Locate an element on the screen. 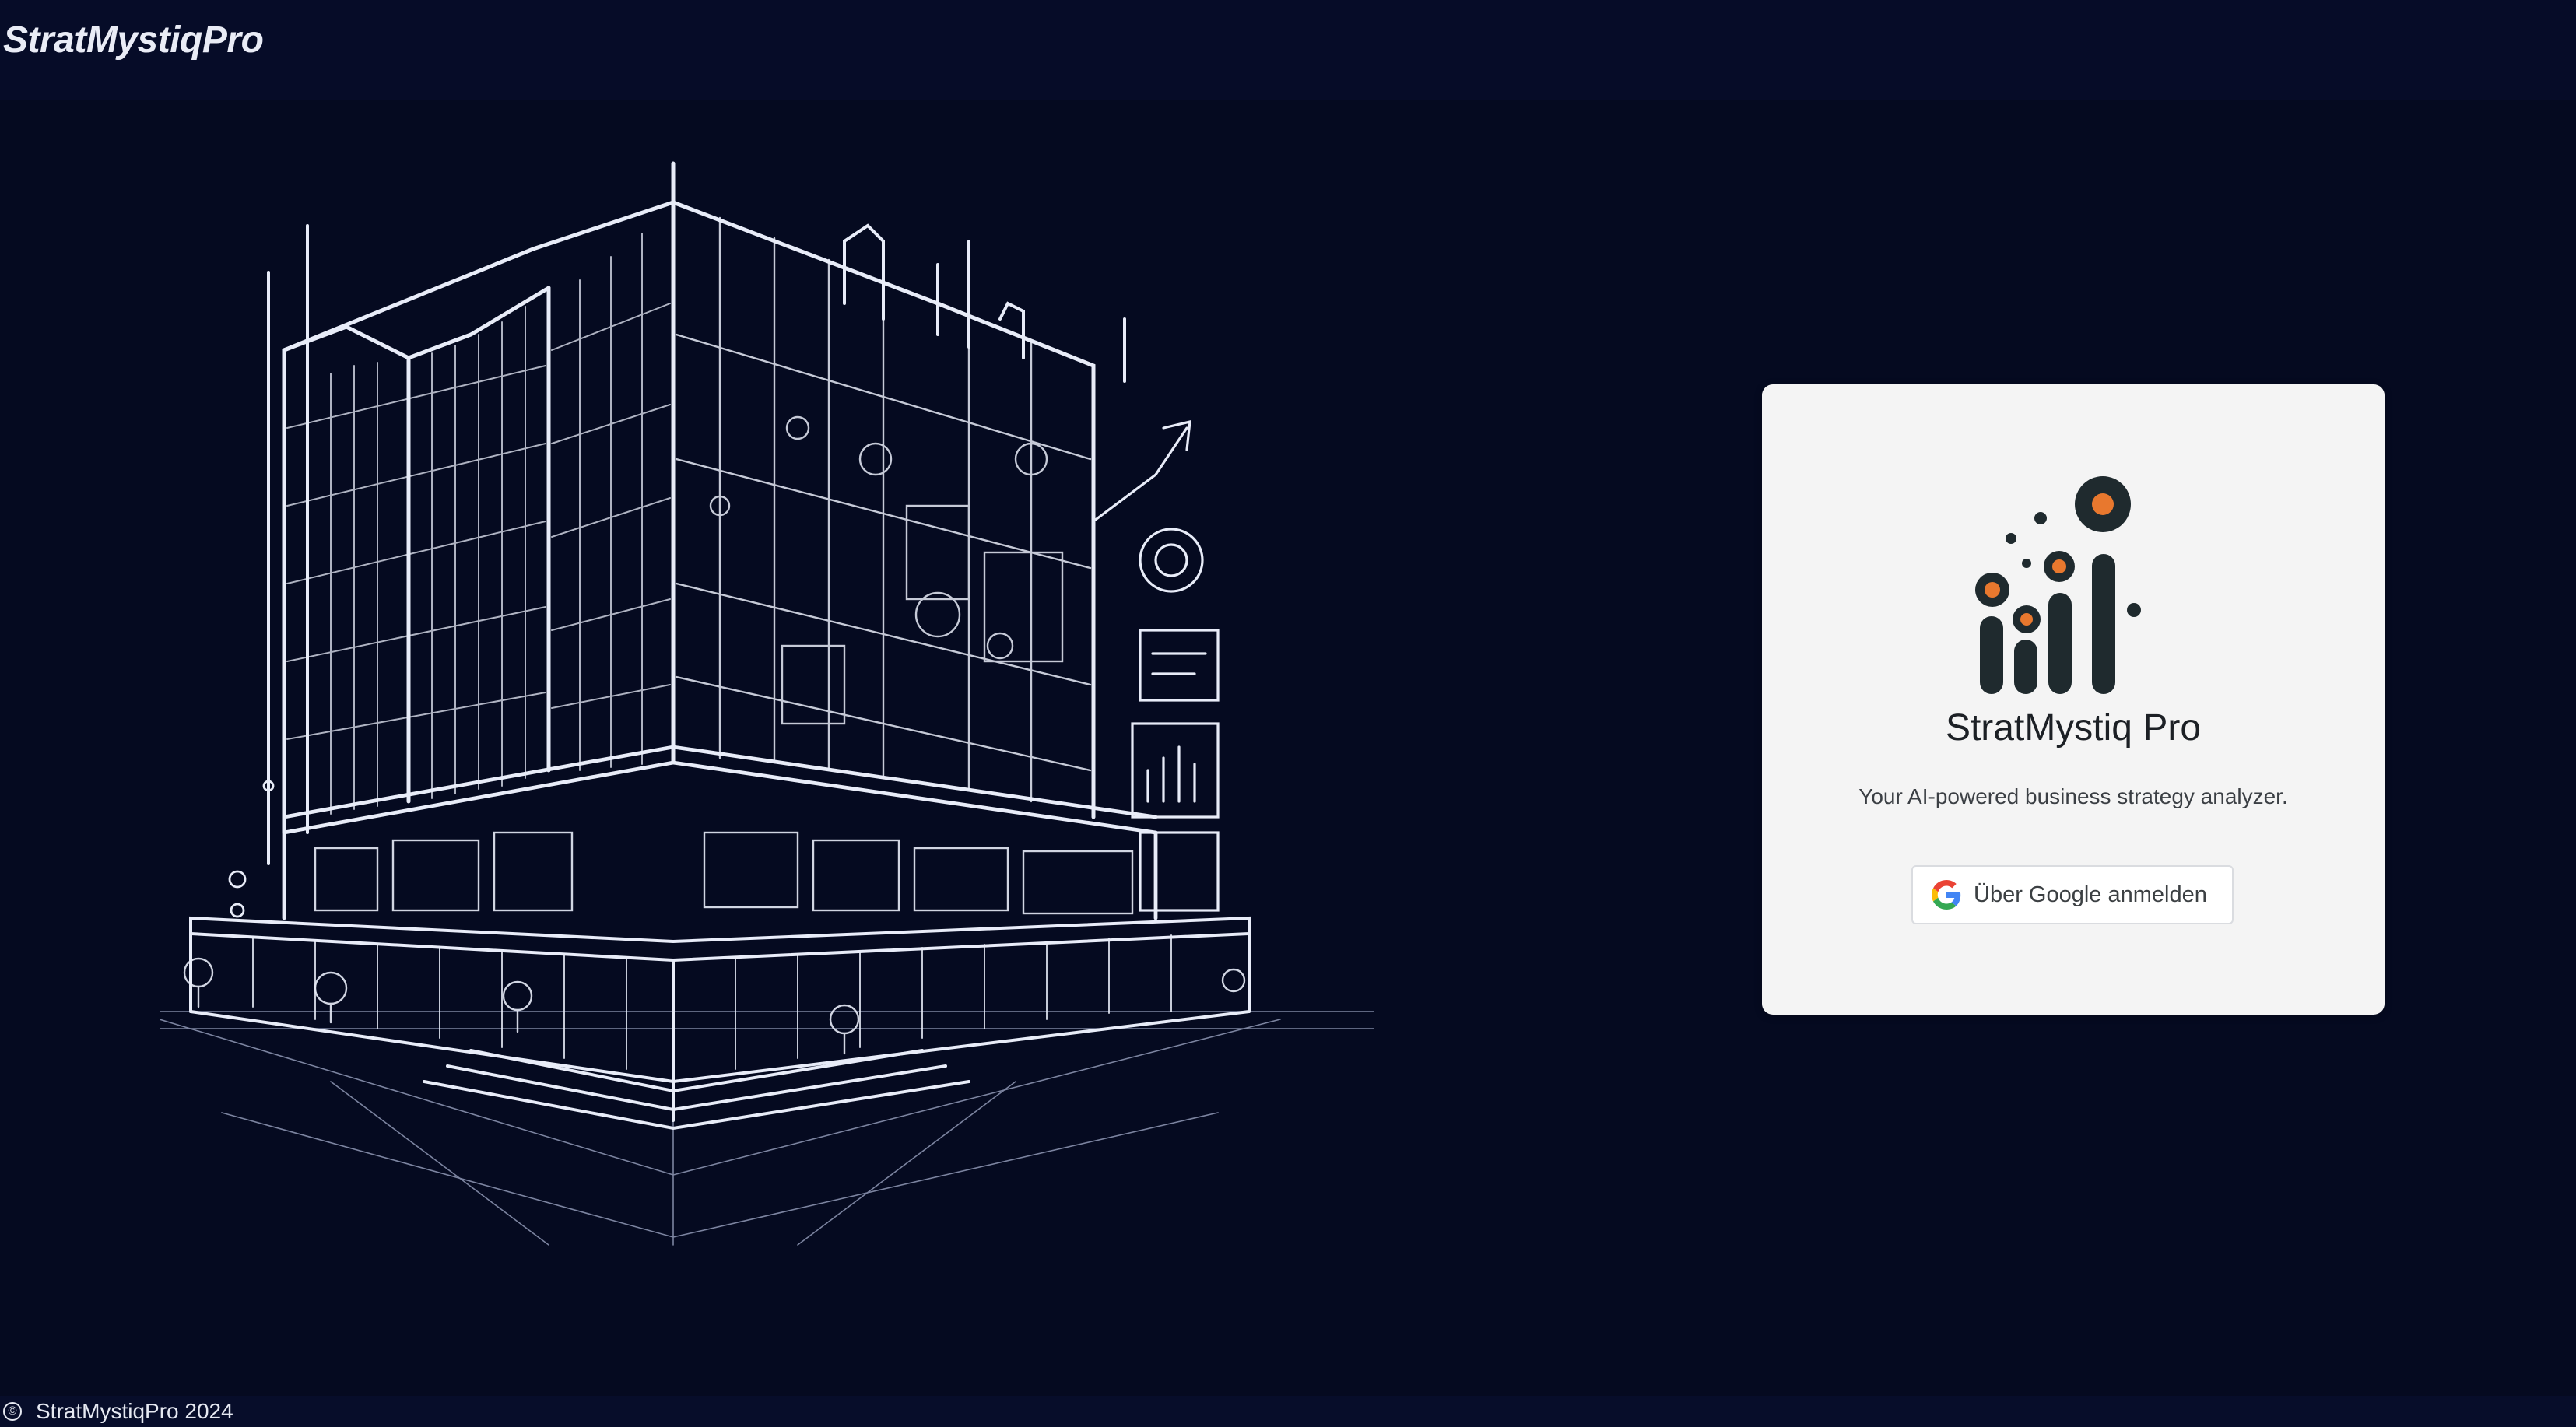 This screenshot has width=2576, height=1427. google-signin-button: Über Google anmelden is located at coordinates (2073, 894).